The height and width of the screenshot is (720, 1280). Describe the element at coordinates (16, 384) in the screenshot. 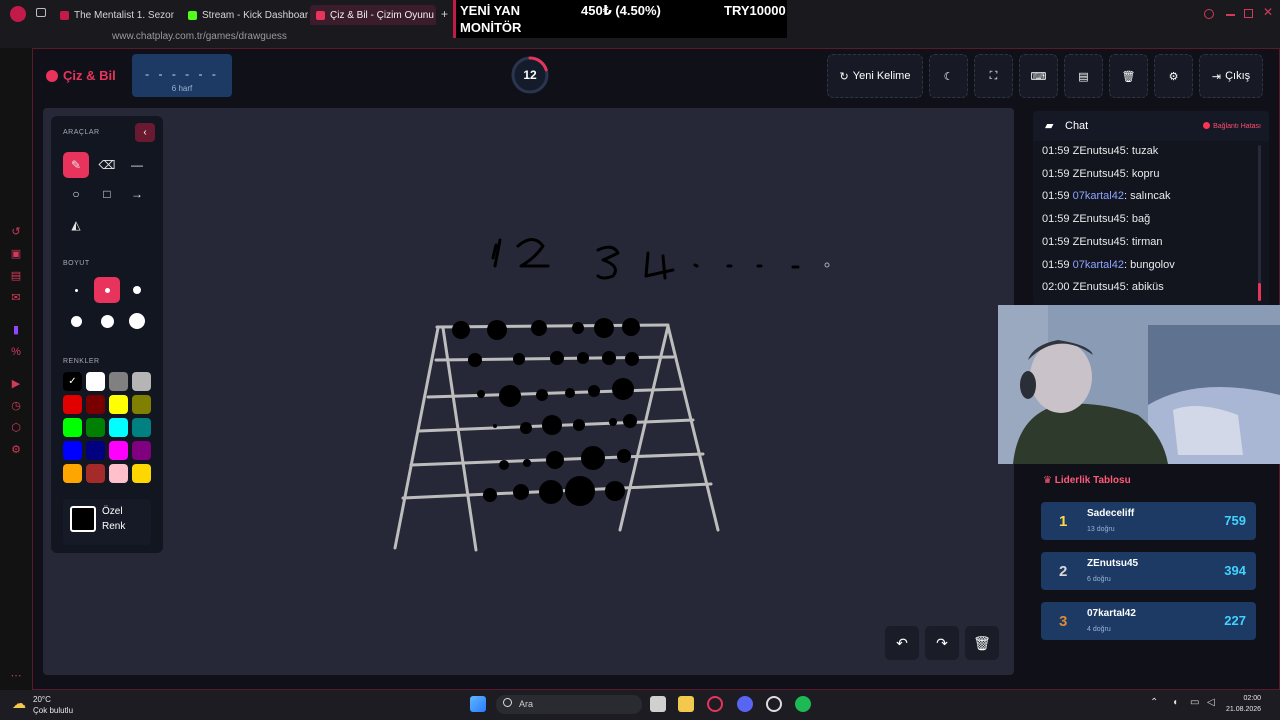

I see `sidebar-play-icon: ▶` at that location.